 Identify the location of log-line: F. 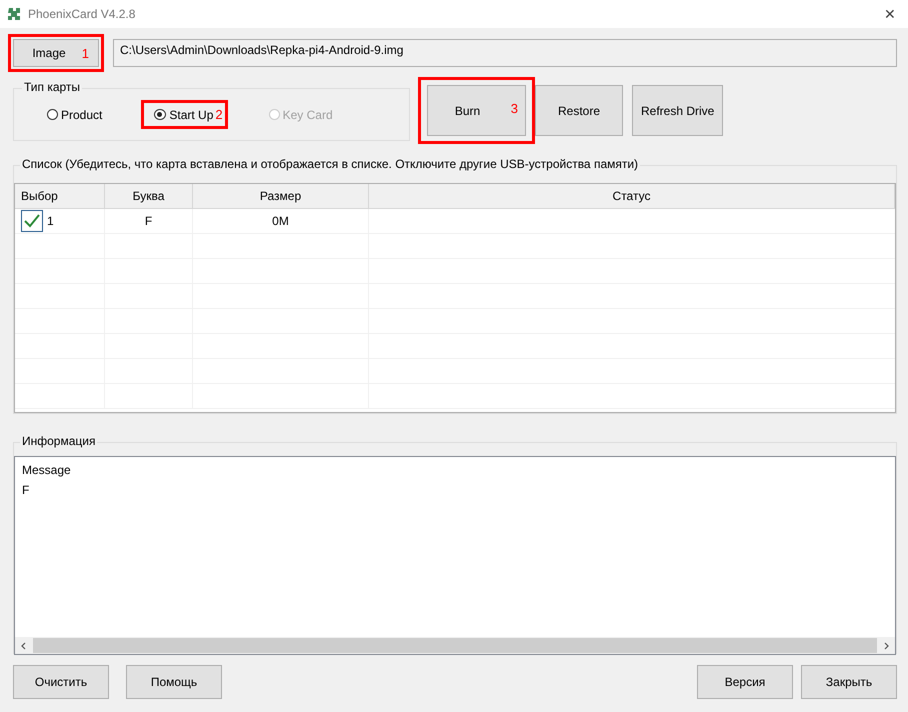
(26, 490).